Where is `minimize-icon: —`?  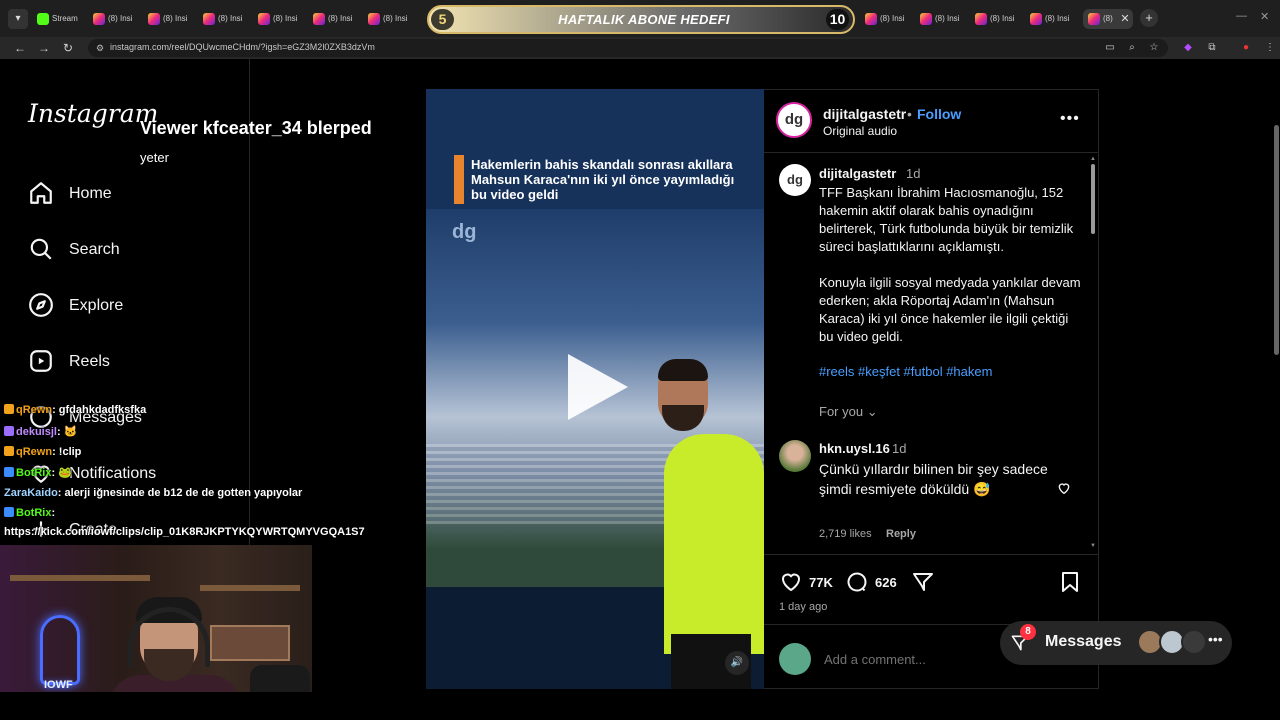
minimize-icon: — is located at coordinates (1241, 16).